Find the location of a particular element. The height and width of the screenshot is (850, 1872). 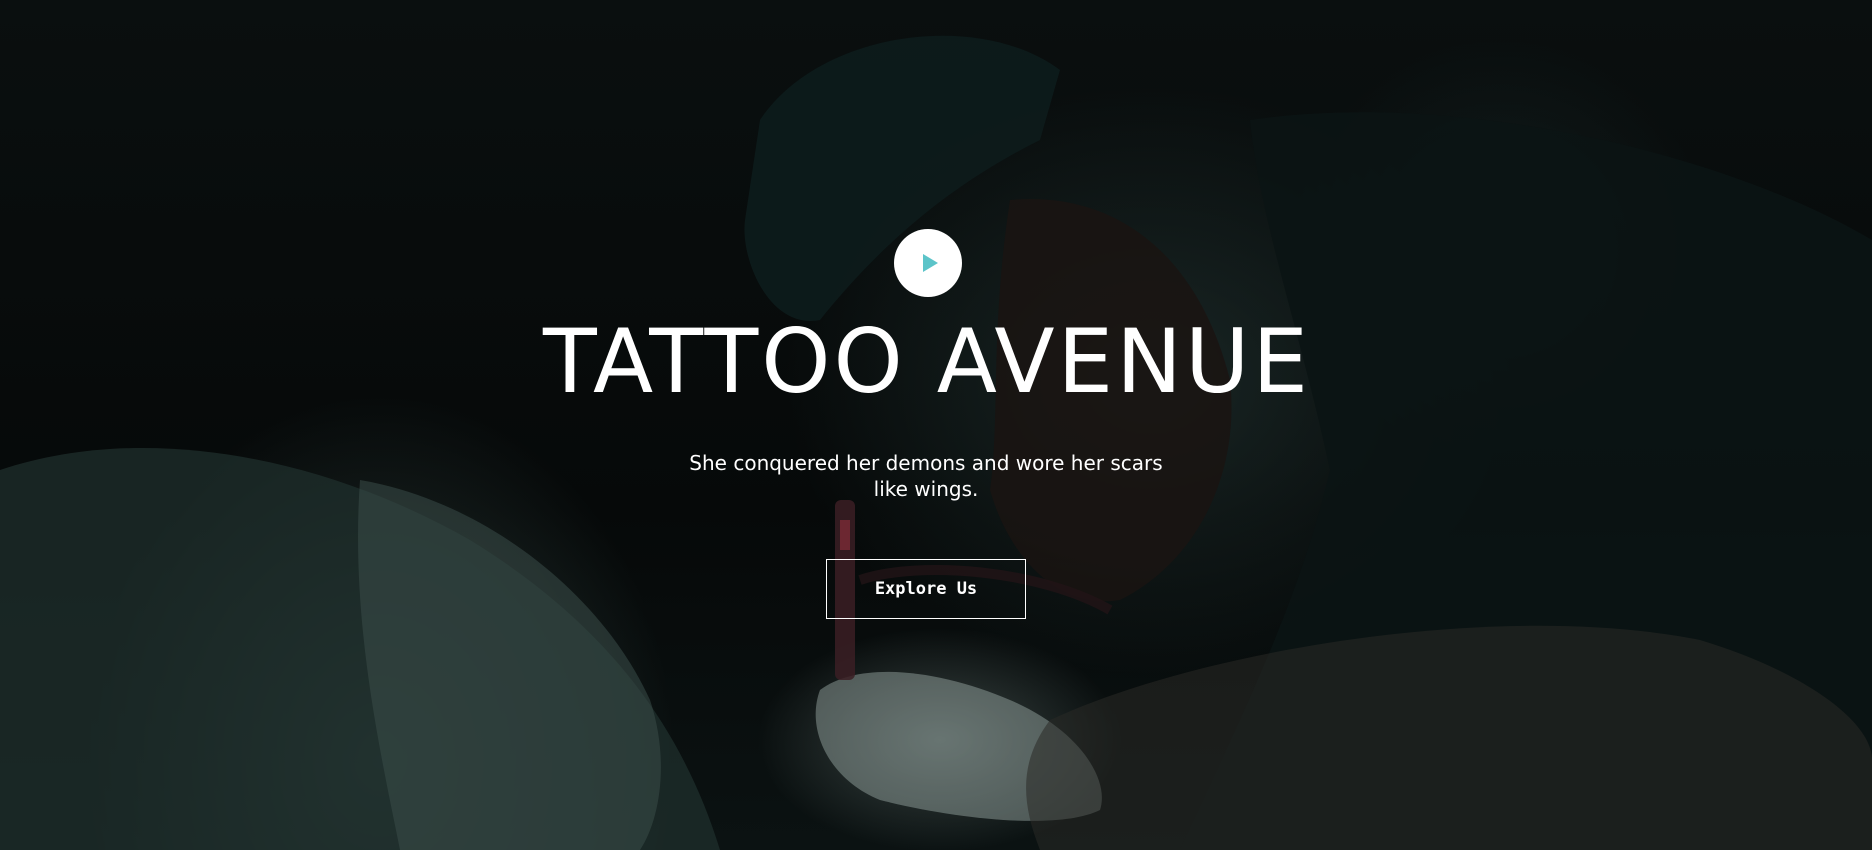

hero-title: TATTOO AVENUE is located at coordinates (927, 361).